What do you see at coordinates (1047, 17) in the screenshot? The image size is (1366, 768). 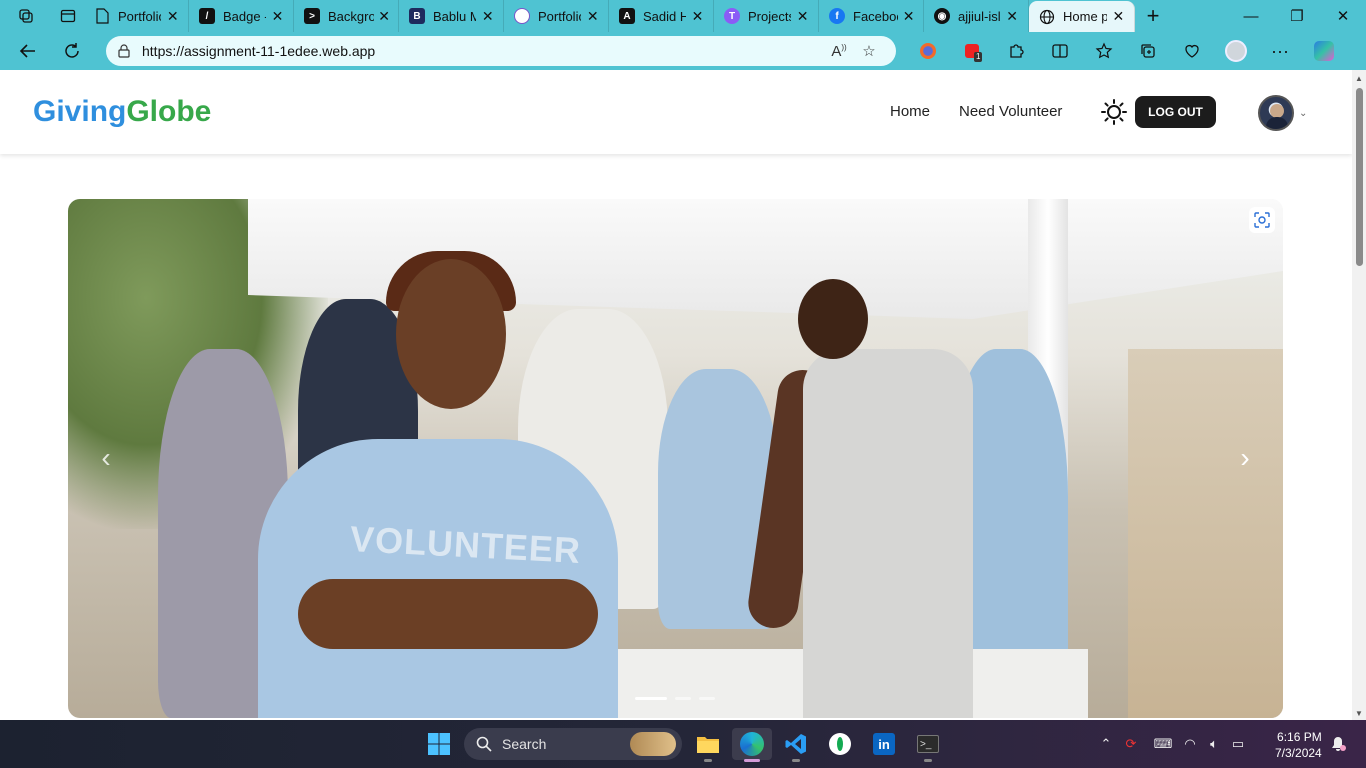 I see `globe-icon` at bounding box center [1047, 17].